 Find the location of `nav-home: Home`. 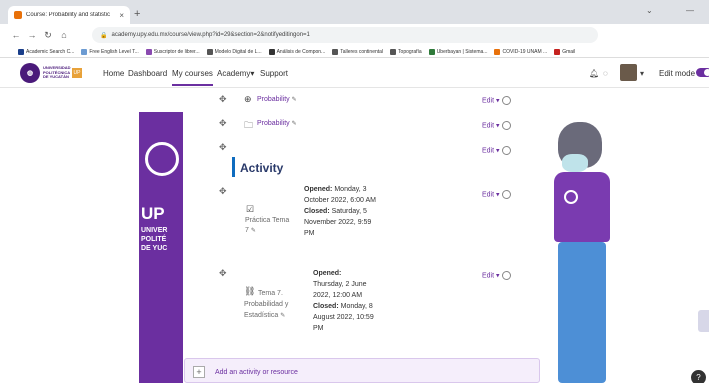

nav-home: Home is located at coordinates (113, 73).